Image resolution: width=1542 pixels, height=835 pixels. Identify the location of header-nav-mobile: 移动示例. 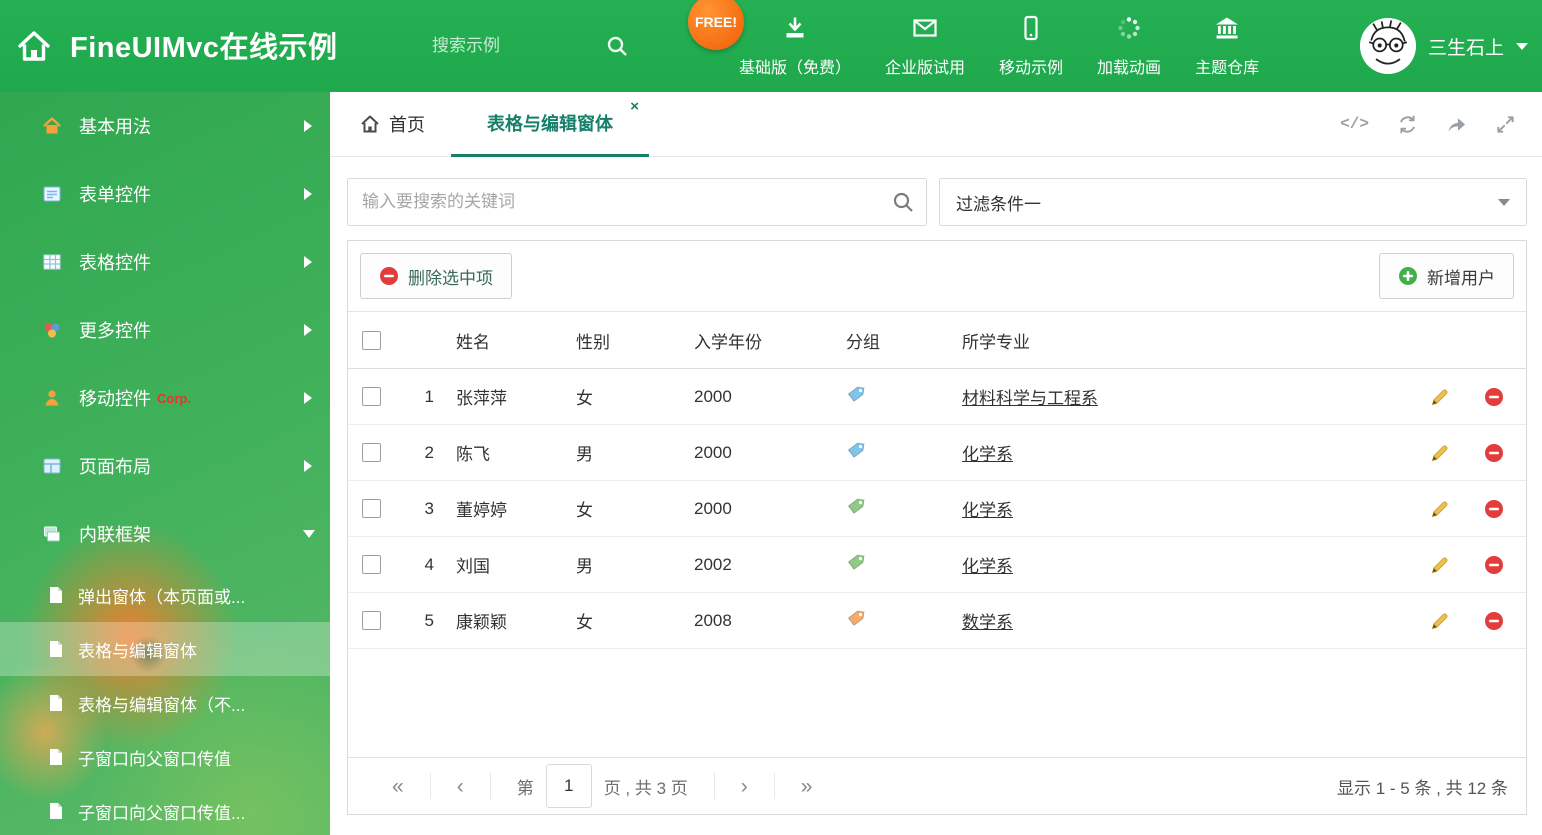
(1031, 46).